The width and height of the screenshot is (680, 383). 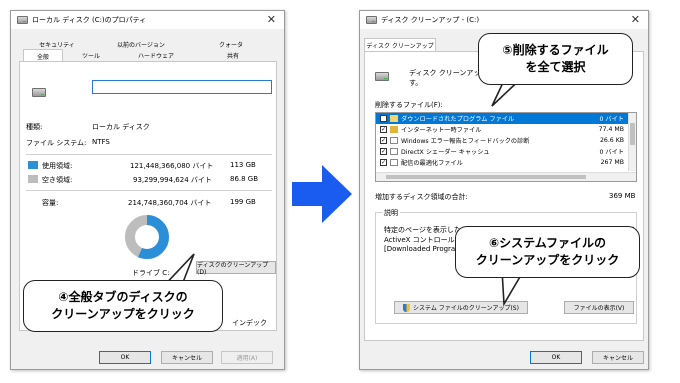 I want to click on file-size: 26.6 KB, so click(x=611, y=140).